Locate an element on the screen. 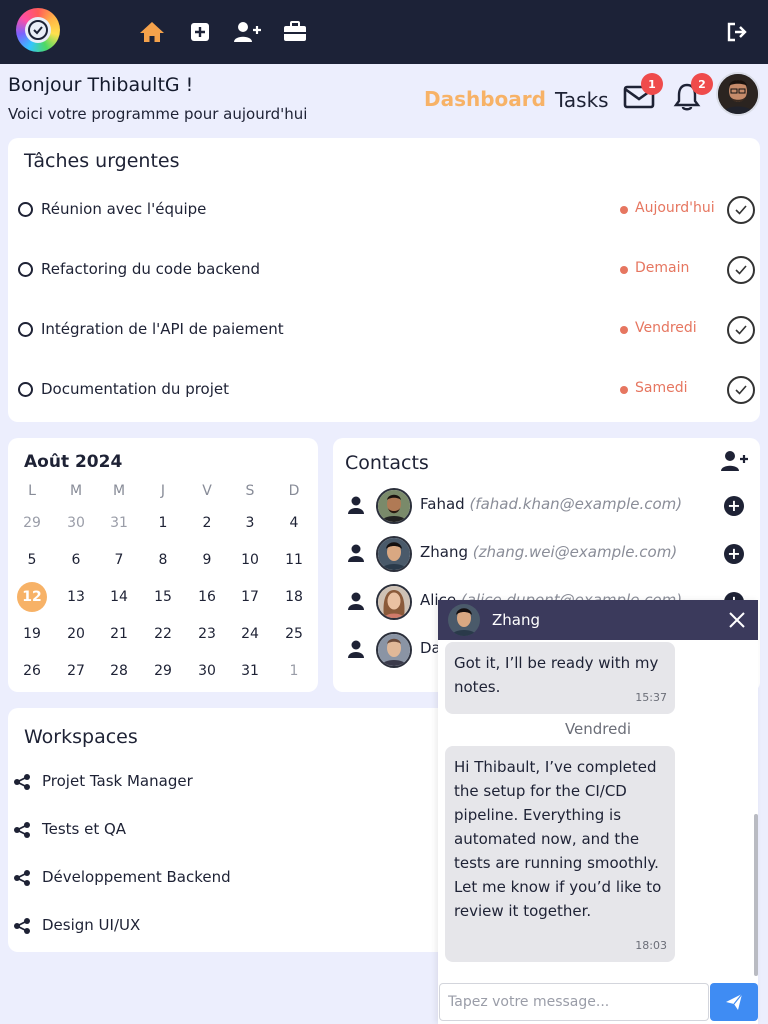 The width and height of the screenshot is (768, 1024). calendar-weekday: M is located at coordinates (76, 491).